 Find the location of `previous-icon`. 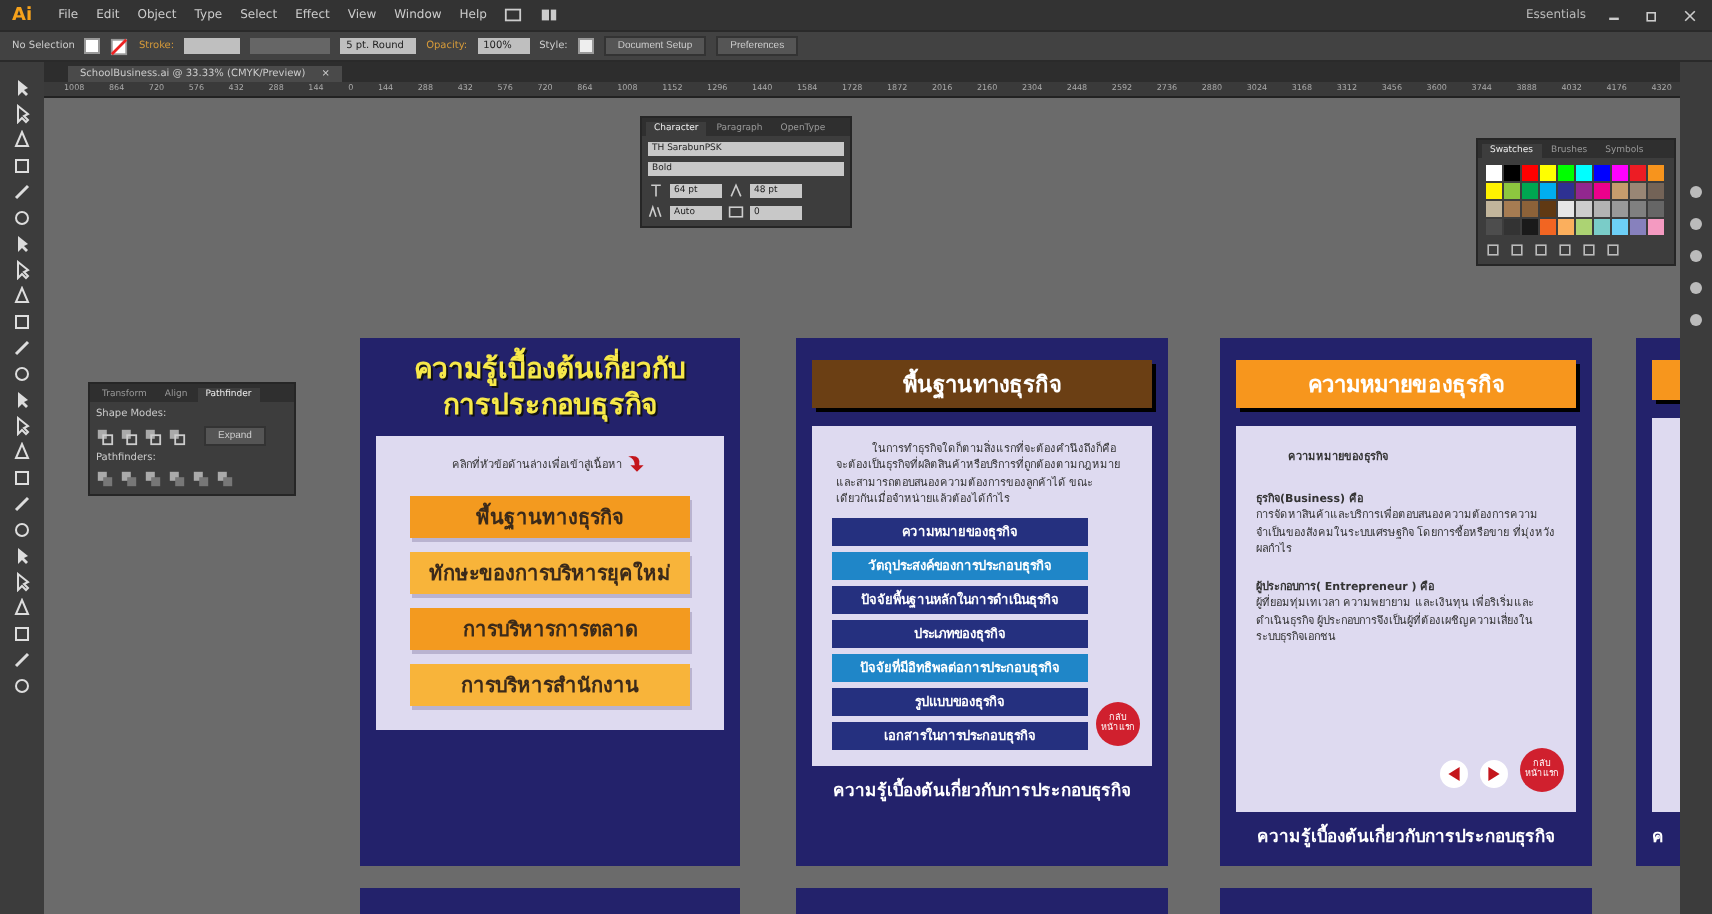

previous-icon is located at coordinates (1454, 774).